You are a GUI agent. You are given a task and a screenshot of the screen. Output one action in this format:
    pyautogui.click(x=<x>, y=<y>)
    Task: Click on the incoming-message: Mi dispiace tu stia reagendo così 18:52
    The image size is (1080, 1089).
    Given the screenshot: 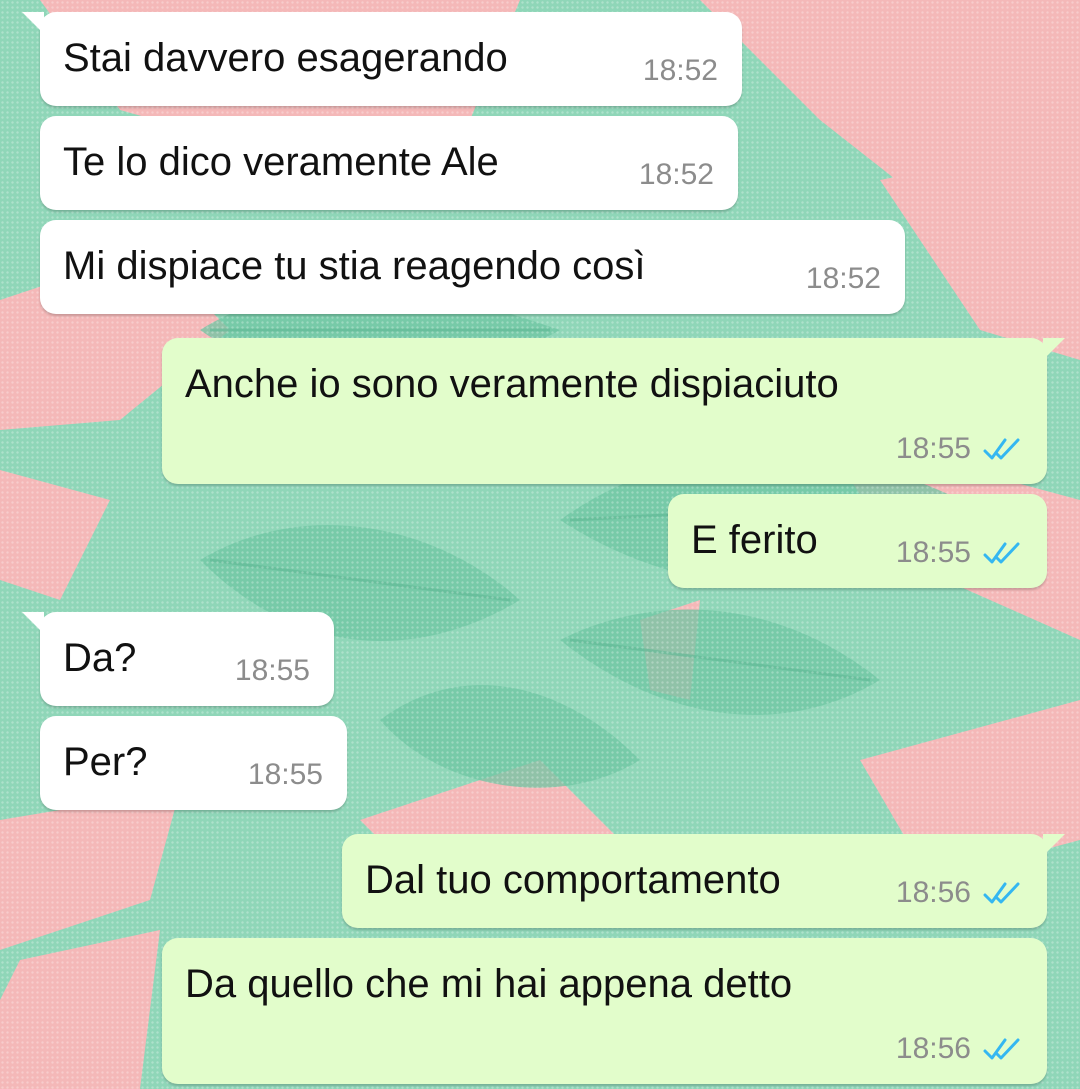 What is the action you would take?
    pyautogui.click(x=472, y=267)
    